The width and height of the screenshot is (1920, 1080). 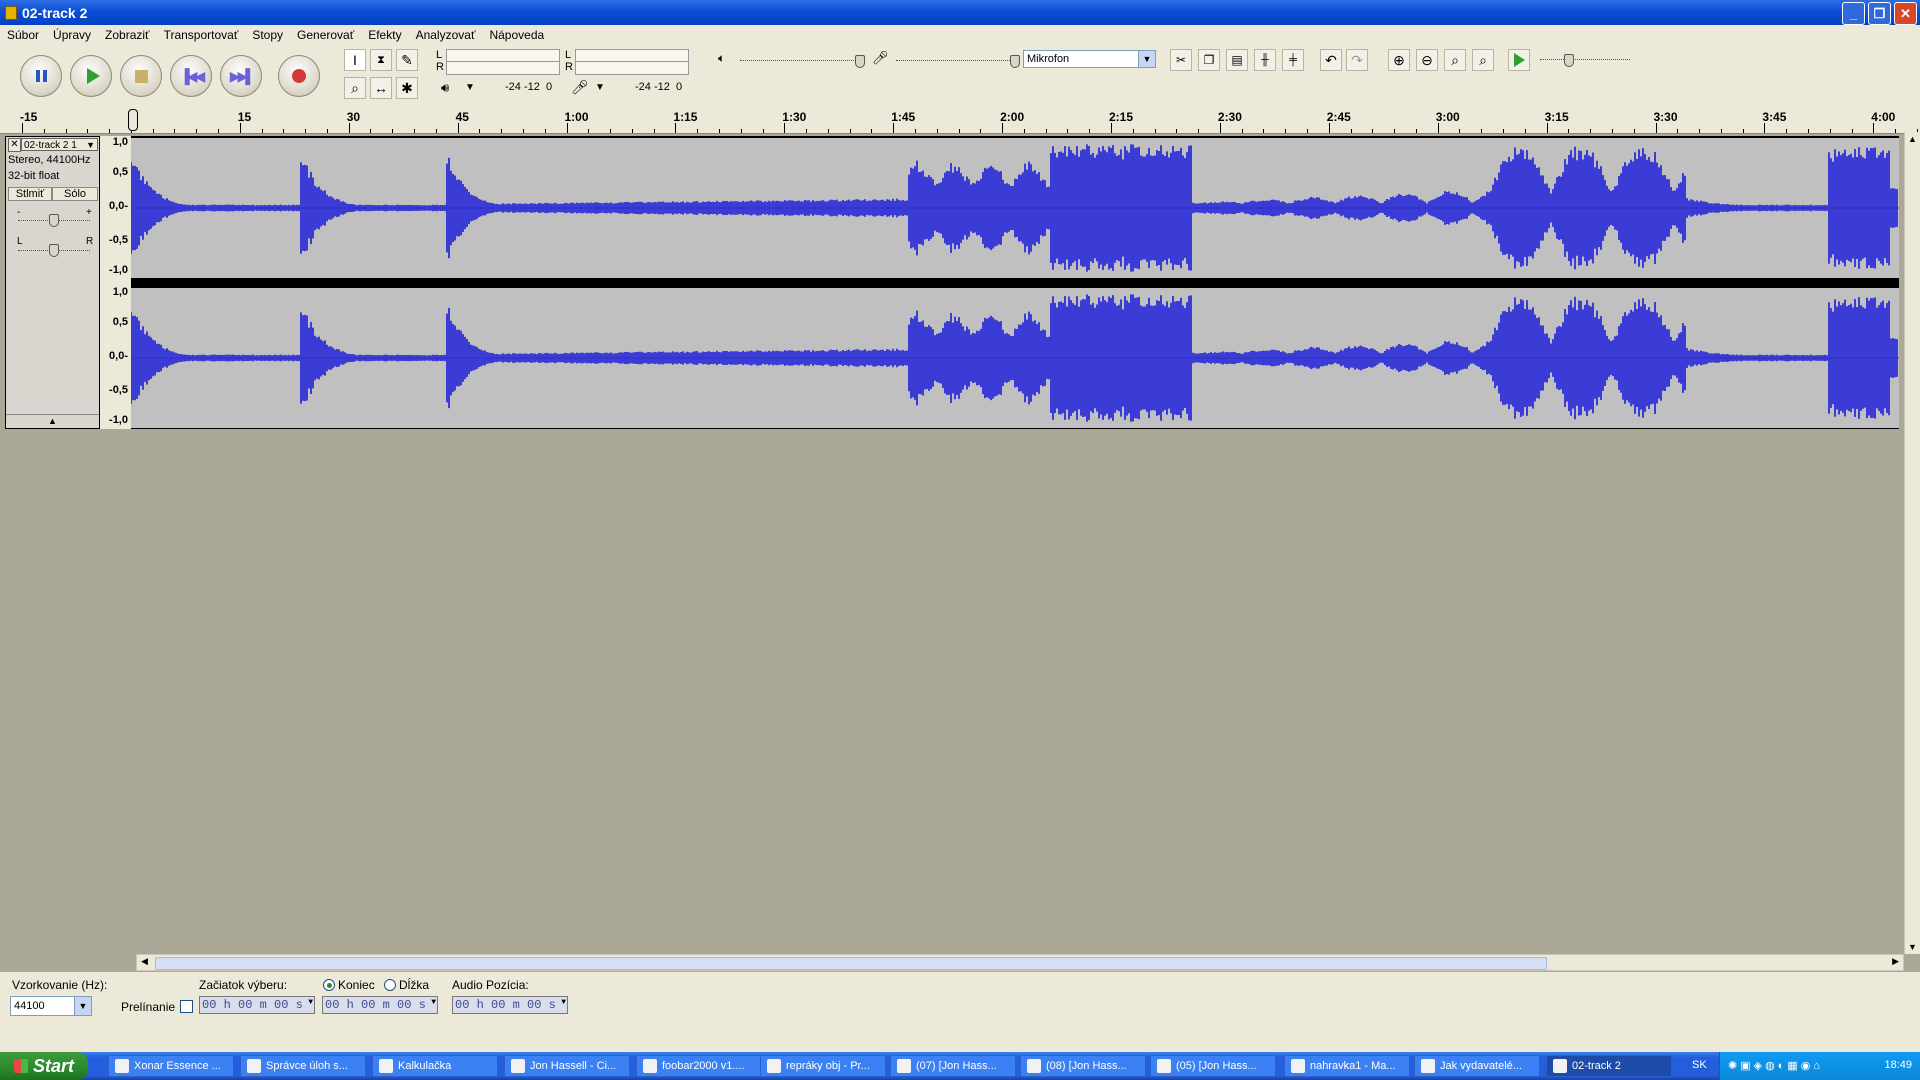 What do you see at coordinates (1556, 117) in the screenshot?
I see `ruler-label: 3:15` at bounding box center [1556, 117].